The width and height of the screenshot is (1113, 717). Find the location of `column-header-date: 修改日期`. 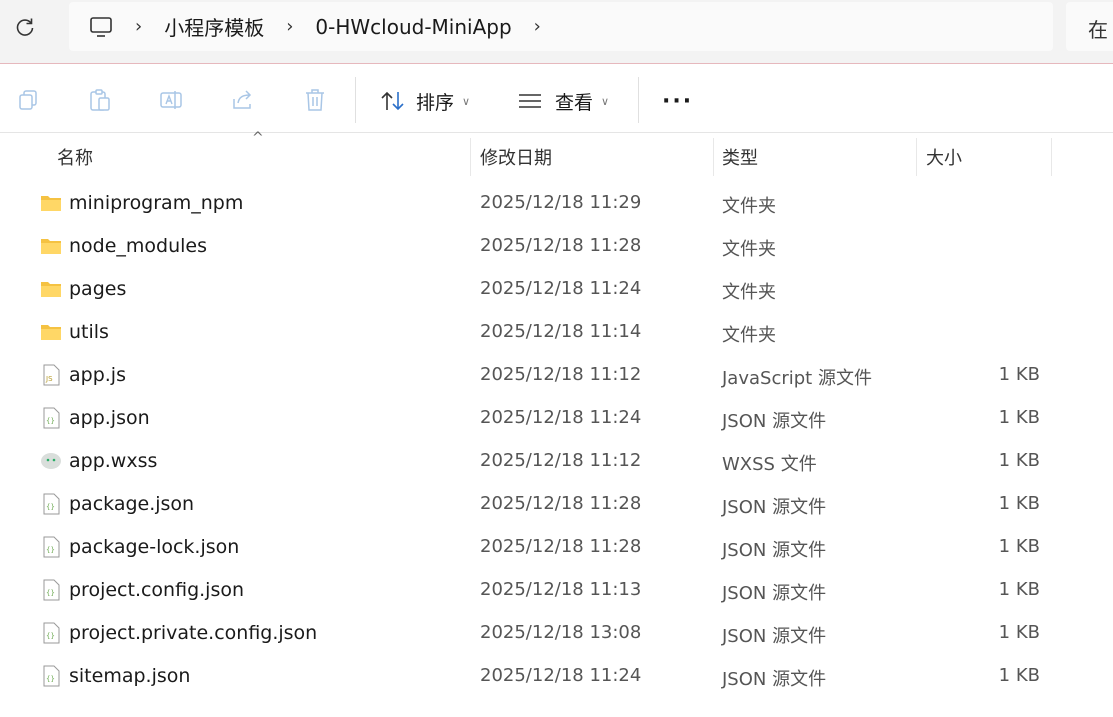

column-header-date: 修改日期 is located at coordinates (516, 155).